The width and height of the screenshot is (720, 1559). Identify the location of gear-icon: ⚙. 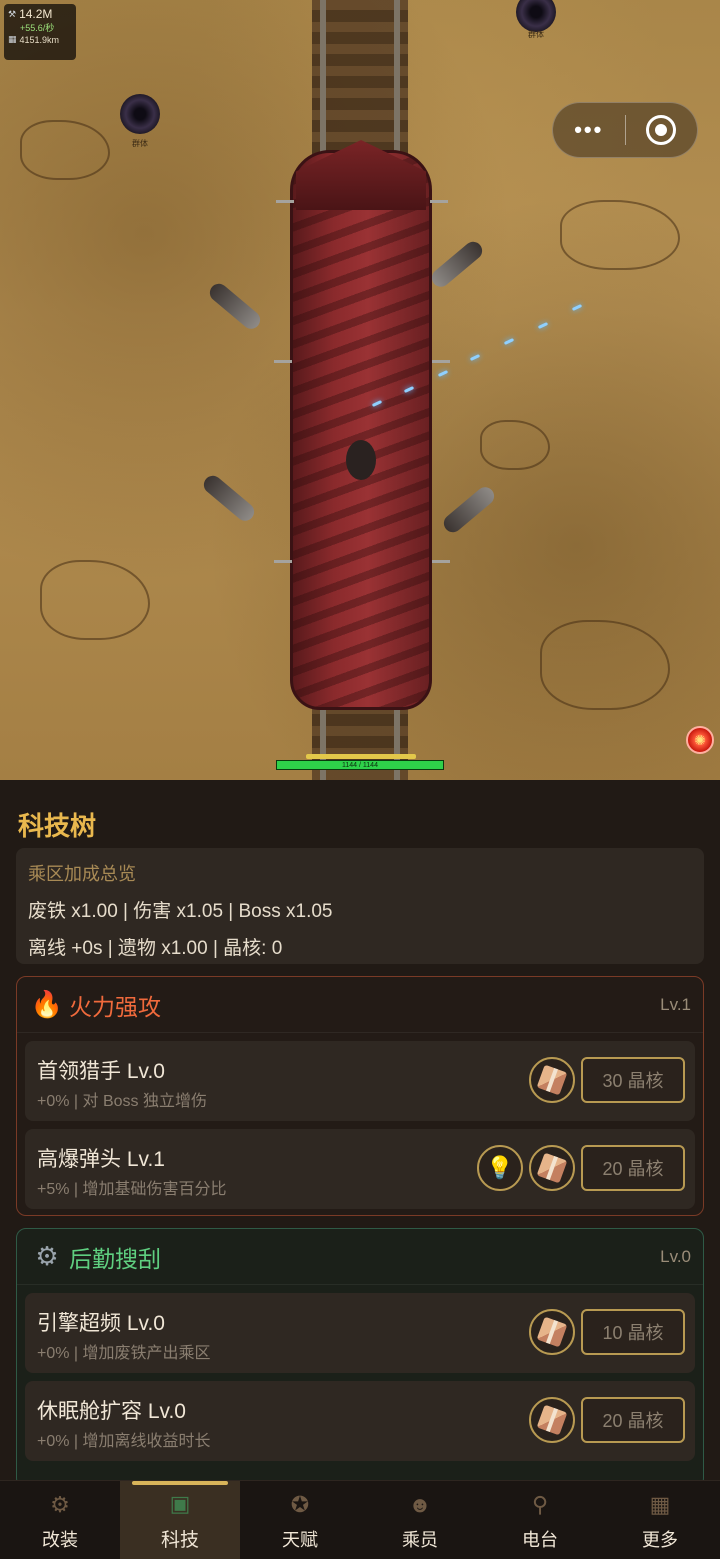
(47, 1256).